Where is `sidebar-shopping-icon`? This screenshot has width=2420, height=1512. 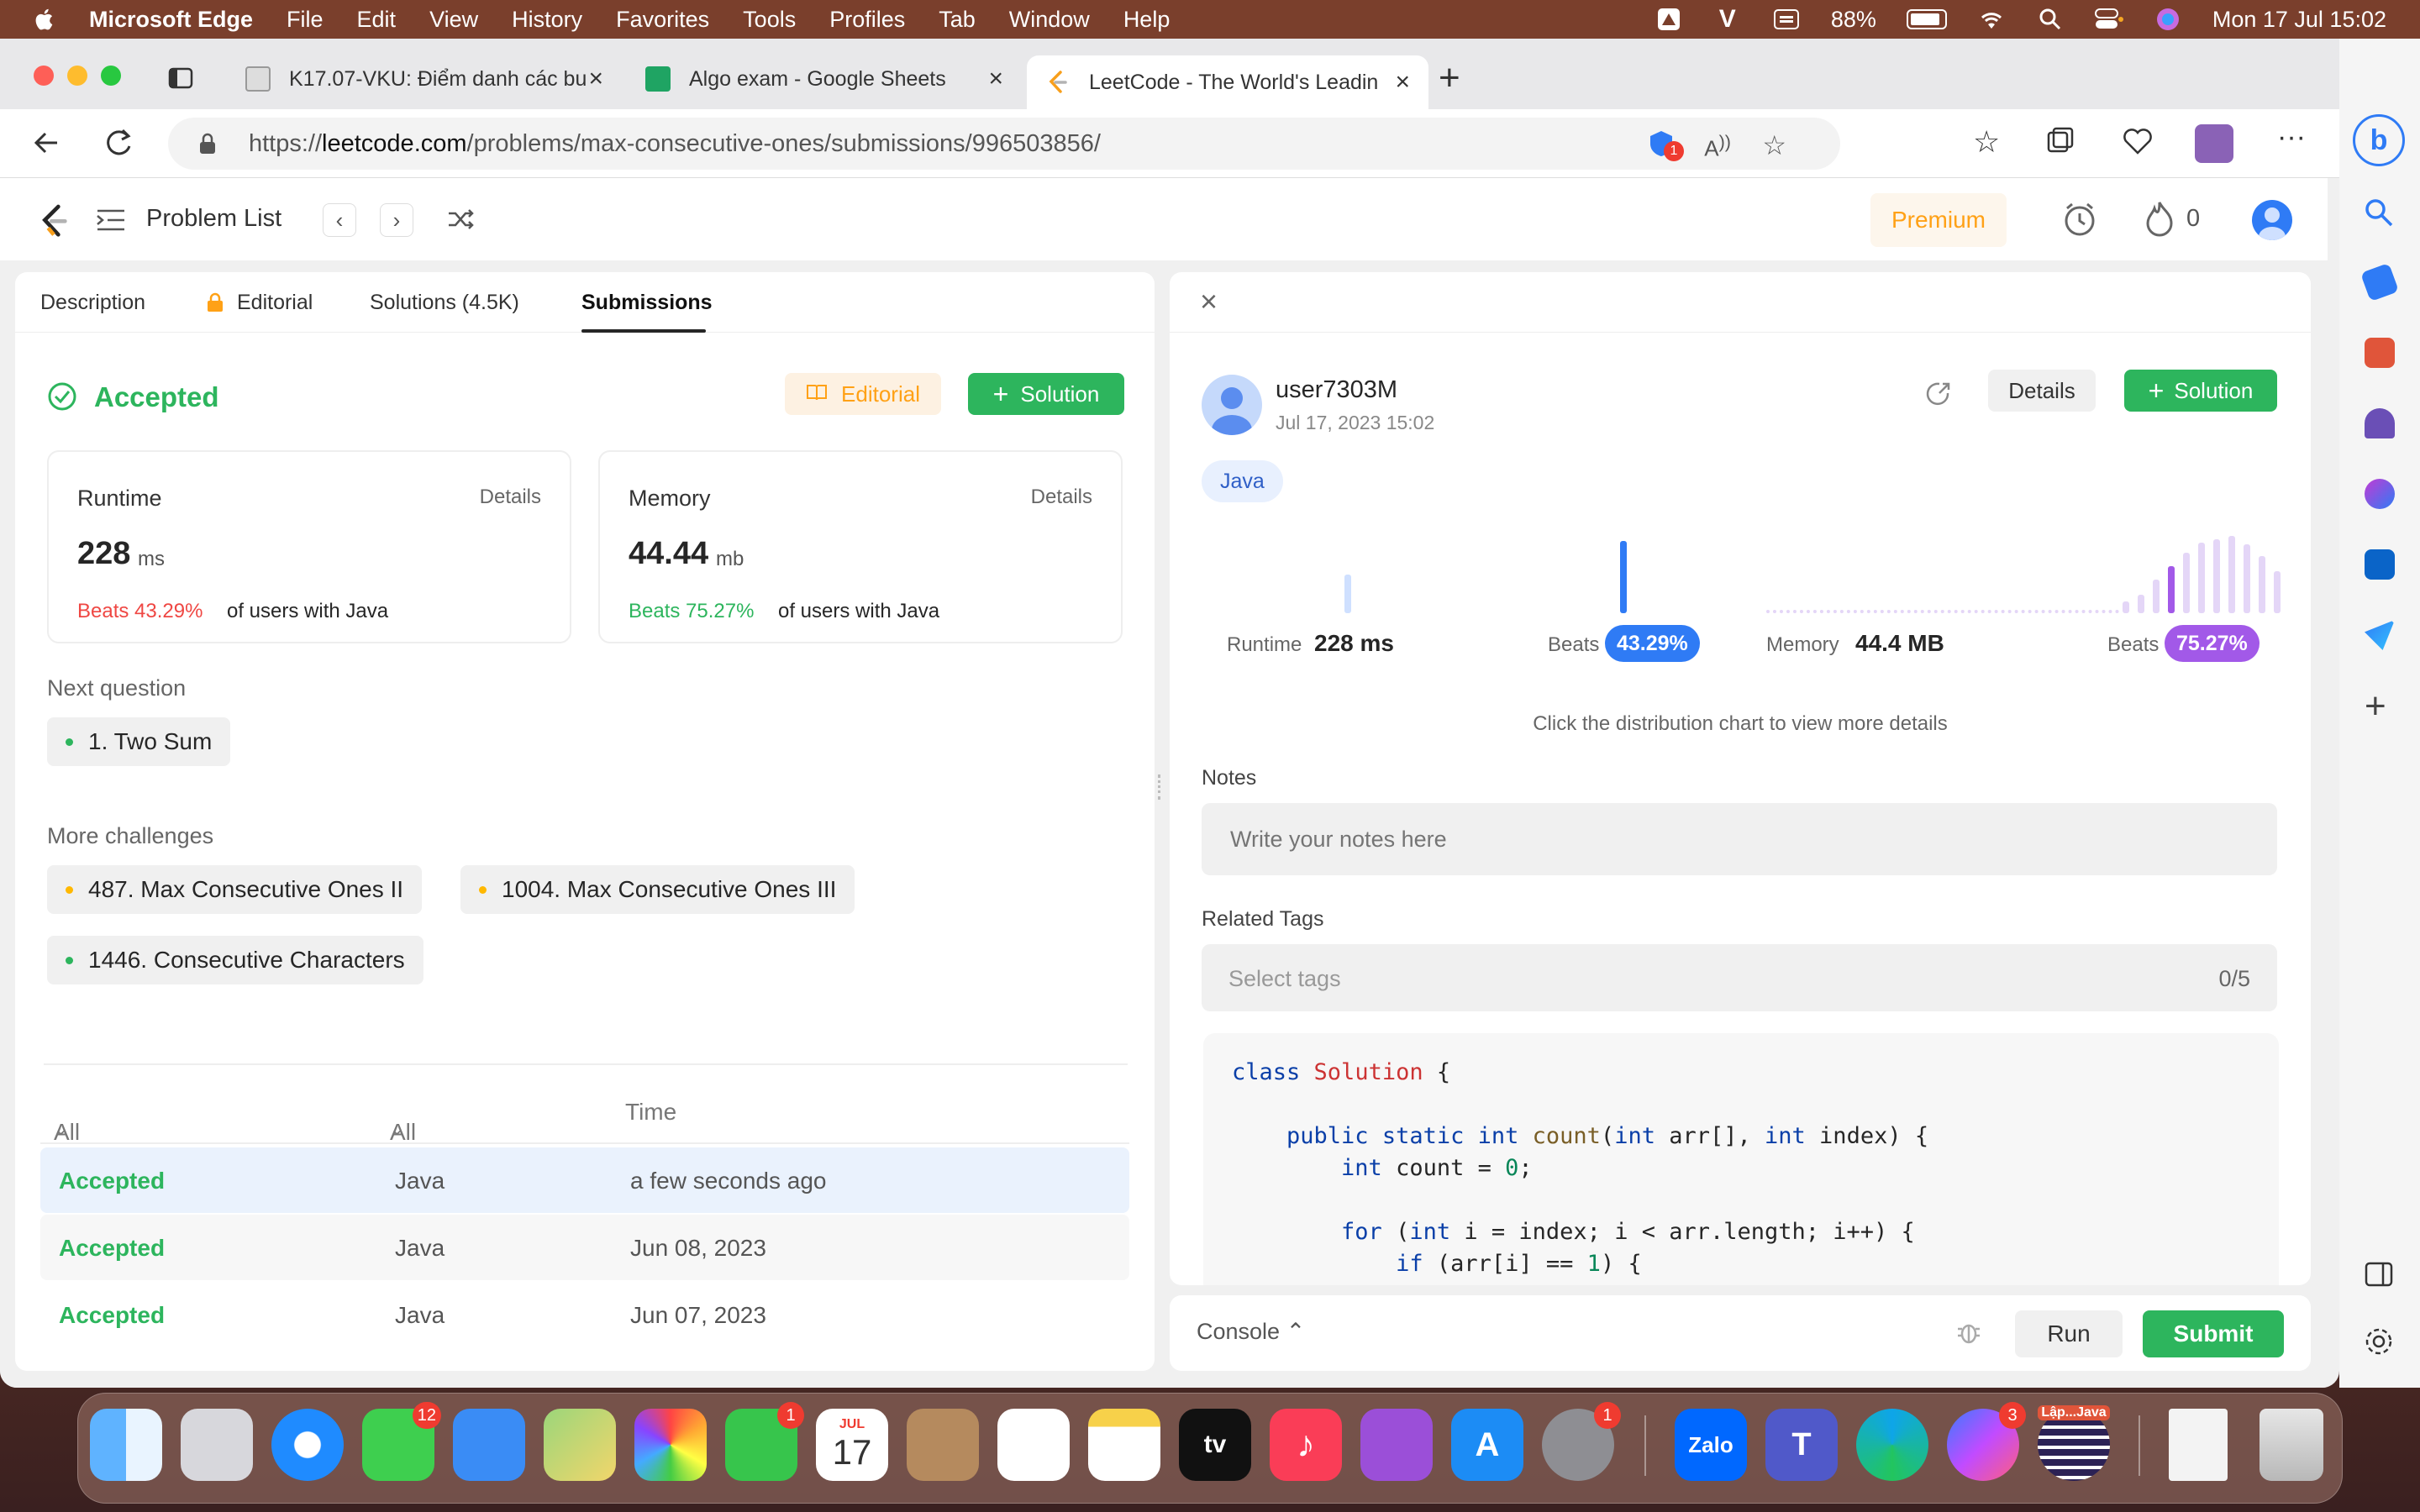 sidebar-shopping-icon is located at coordinates (2380, 282).